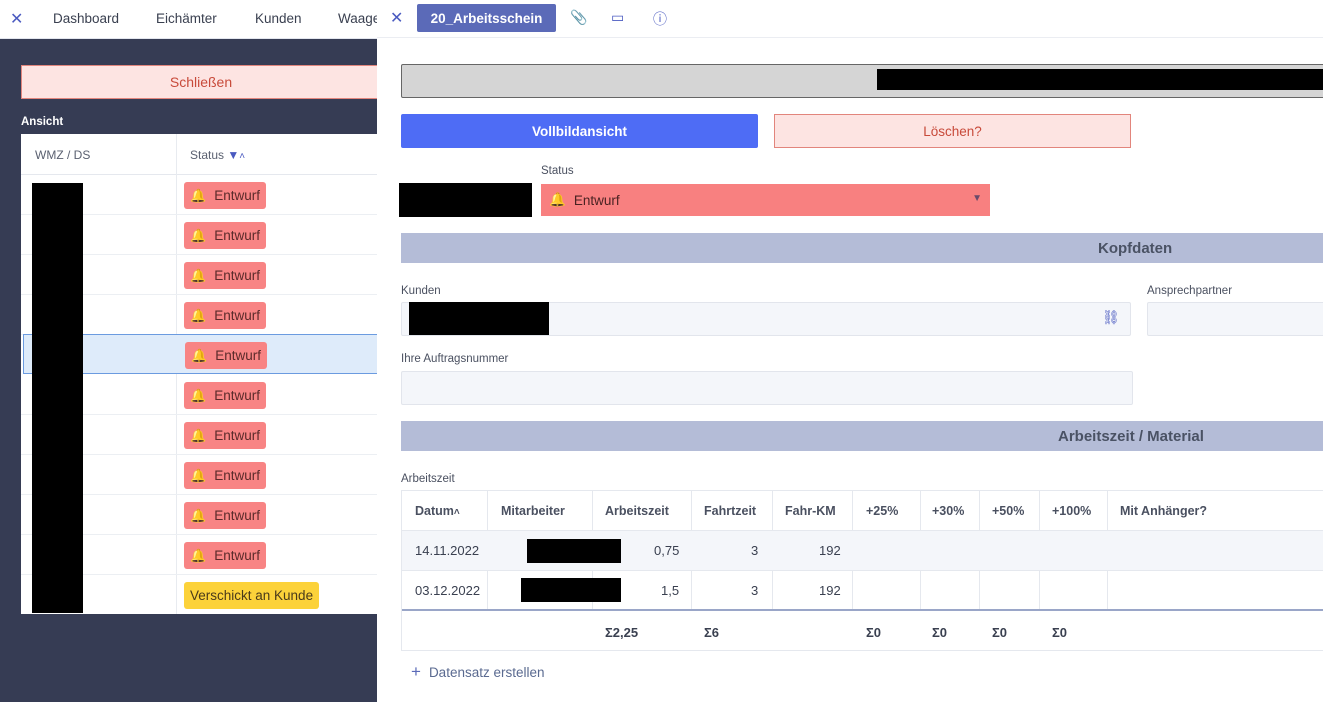 The width and height of the screenshot is (1323, 702). What do you see at coordinates (667, 550) in the screenshot?
I see `cell-worktime: 0,75` at bounding box center [667, 550].